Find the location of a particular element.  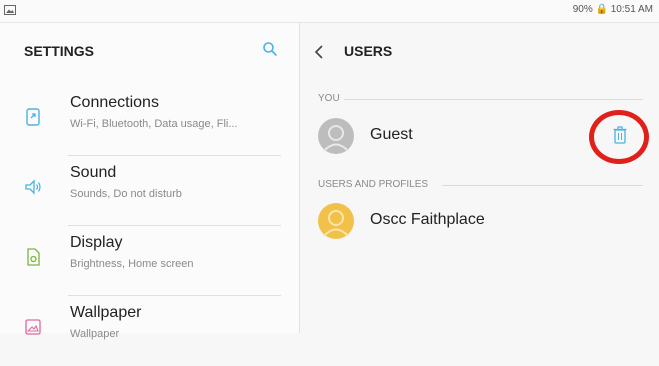

settings-item-display: Display Brightness, Home screen is located at coordinates (149, 261).